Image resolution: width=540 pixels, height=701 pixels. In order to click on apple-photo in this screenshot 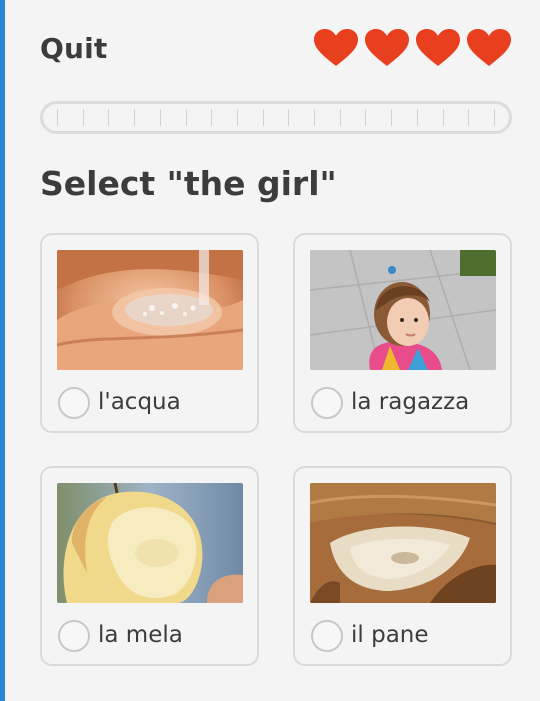, I will do `click(150, 543)`.